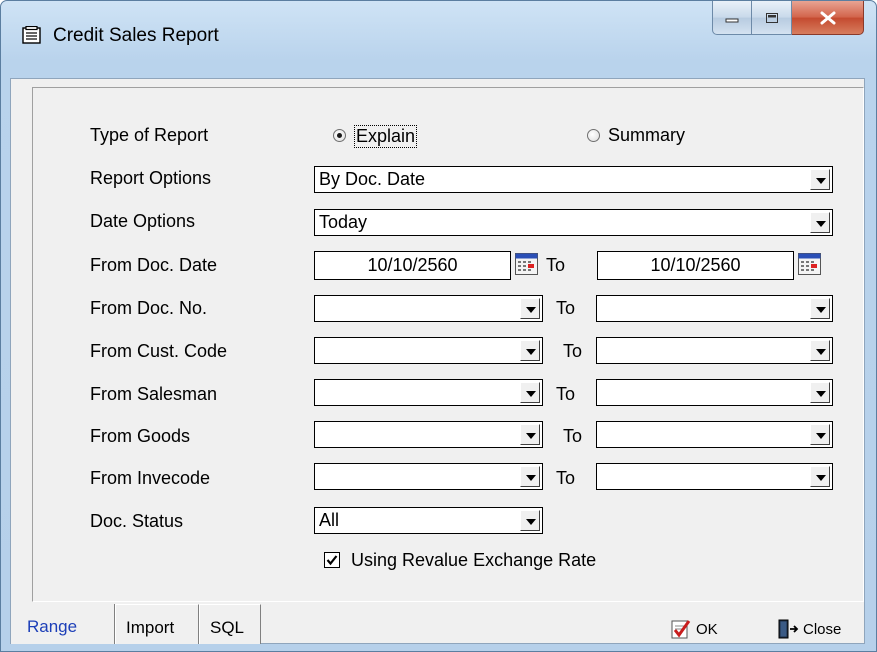 The image size is (877, 652). What do you see at coordinates (714, 476) in the screenshot?
I see `to-invecode-select` at bounding box center [714, 476].